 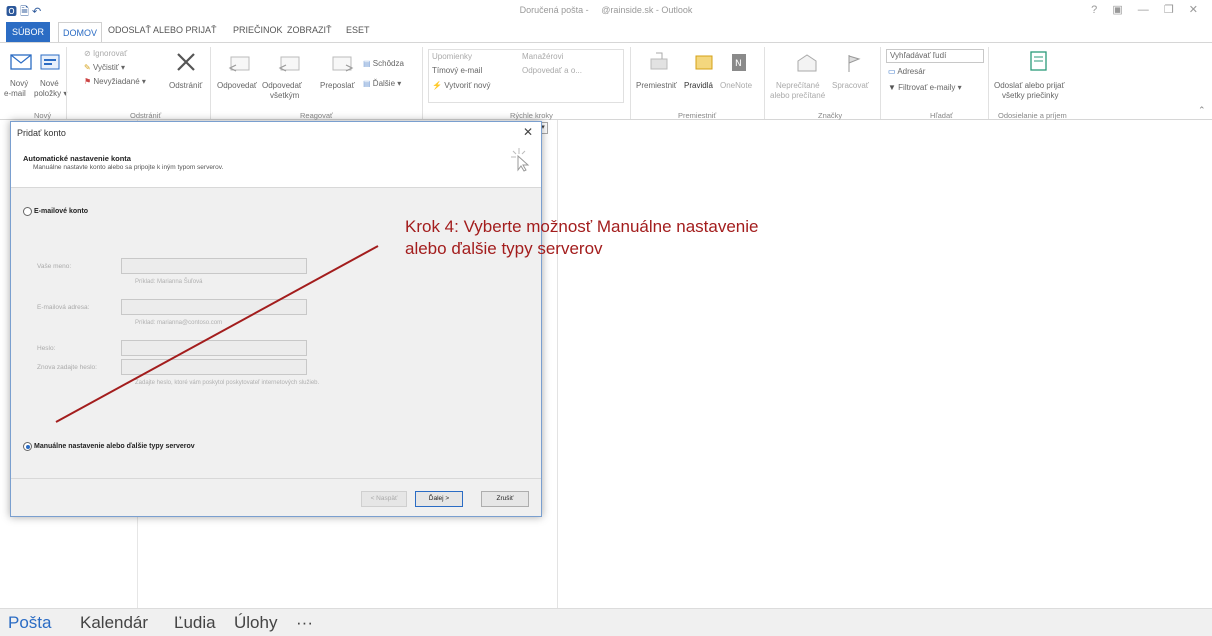 What do you see at coordinates (29, 623) in the screenshot?
I see `nav-mail: Pošta` at bounding box center [29, 623].